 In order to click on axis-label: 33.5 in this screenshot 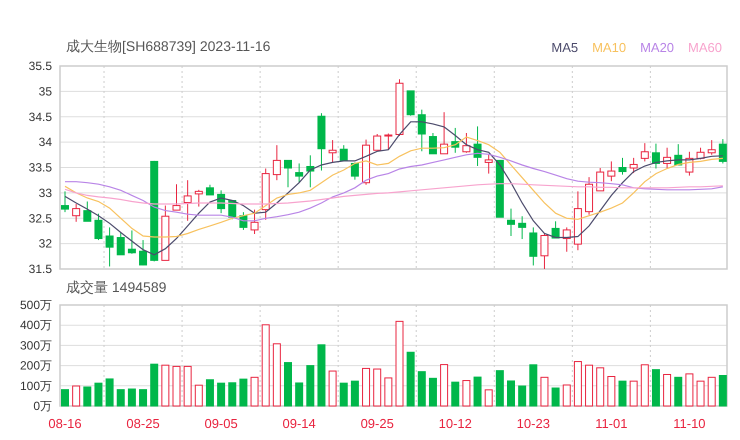, I will do `click(40, 167)`.